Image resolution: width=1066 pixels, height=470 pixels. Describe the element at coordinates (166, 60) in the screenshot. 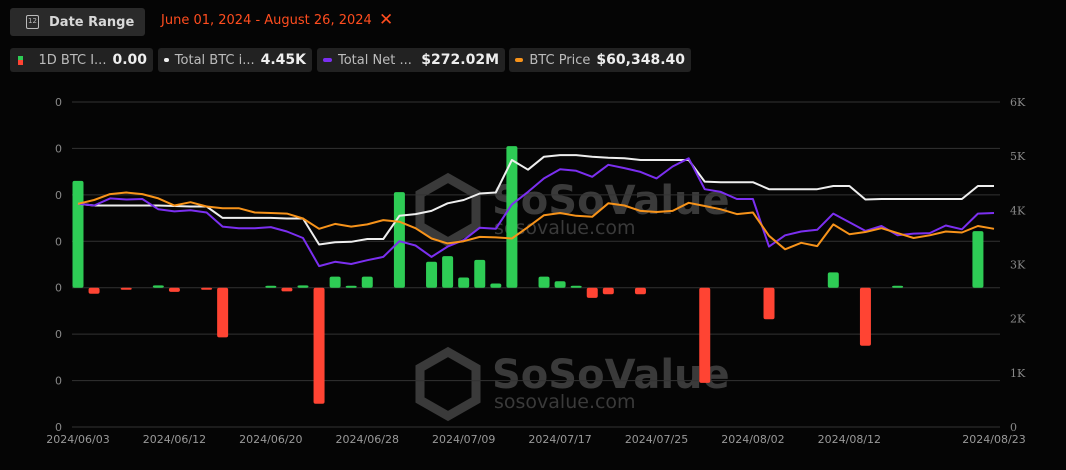

I see `white-line-swatch-icon` at that location.